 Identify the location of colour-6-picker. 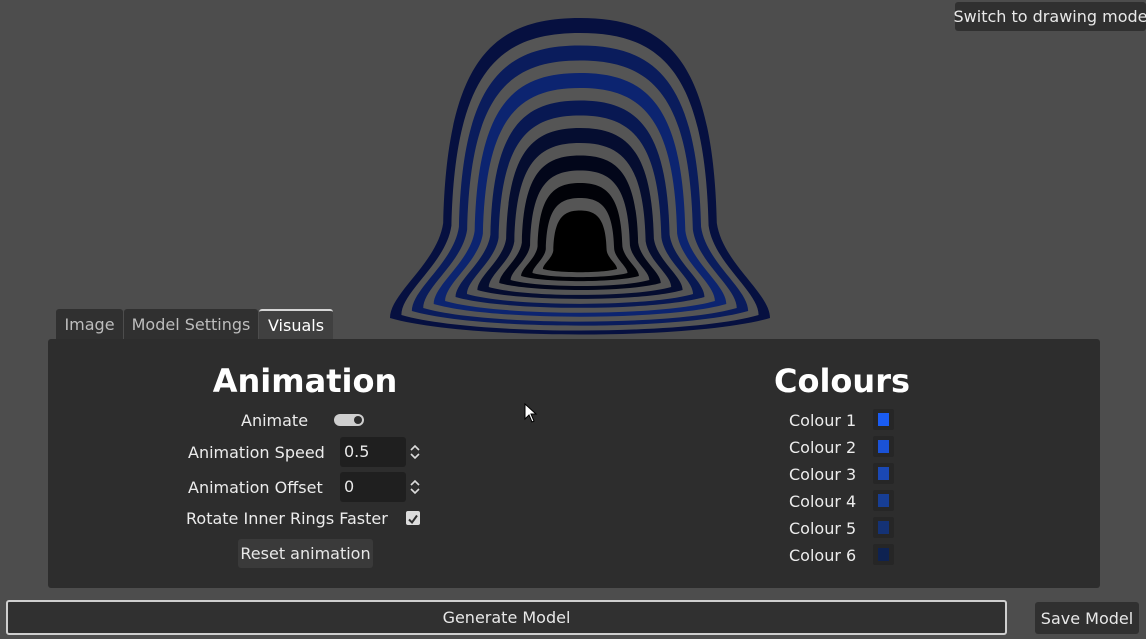
(883, 554).